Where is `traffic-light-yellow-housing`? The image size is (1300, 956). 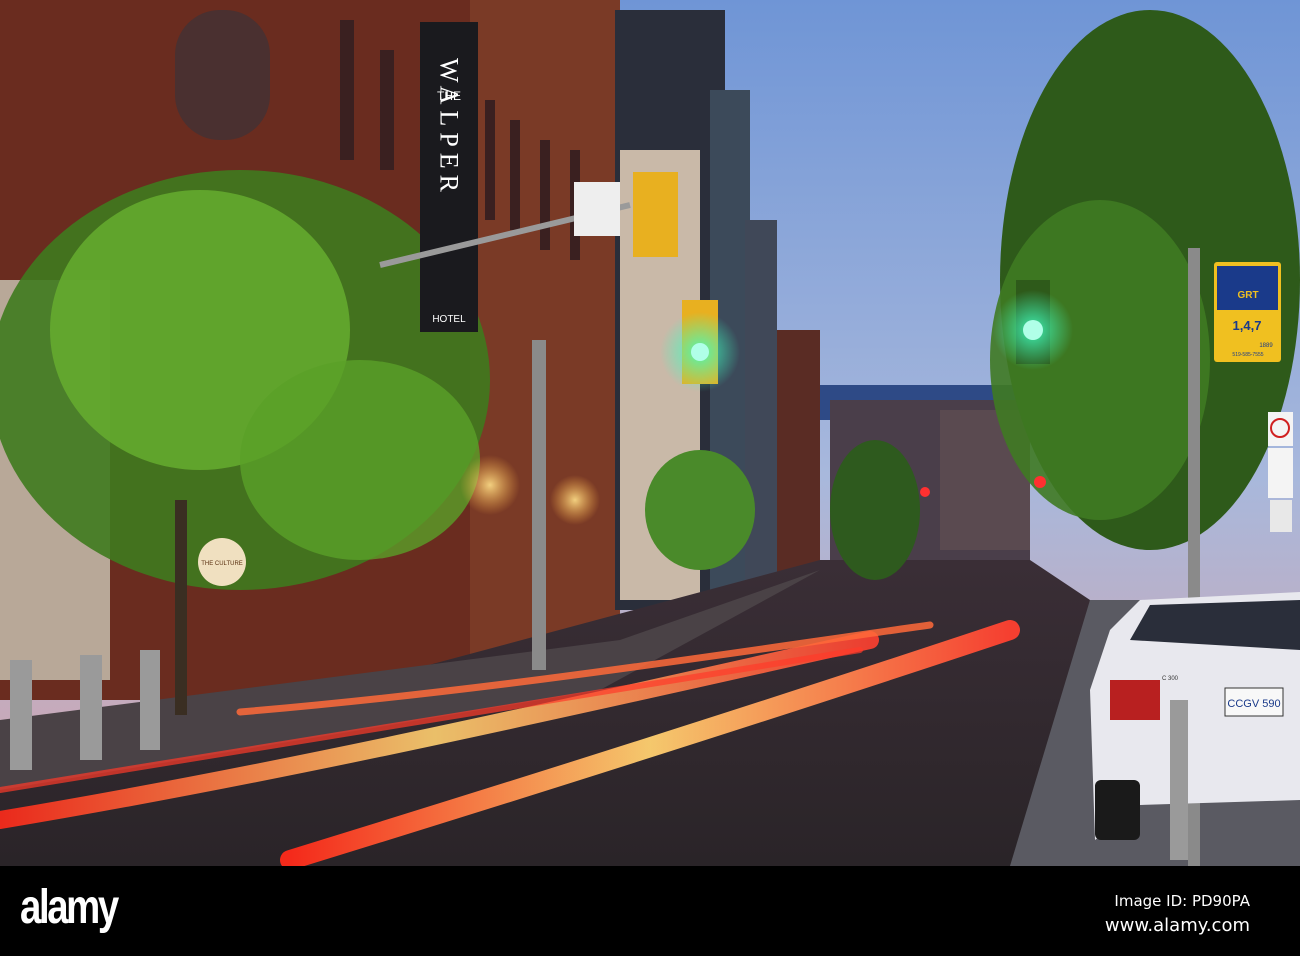
traffic-light-yellow-housing is located at coordinates (655, 214).